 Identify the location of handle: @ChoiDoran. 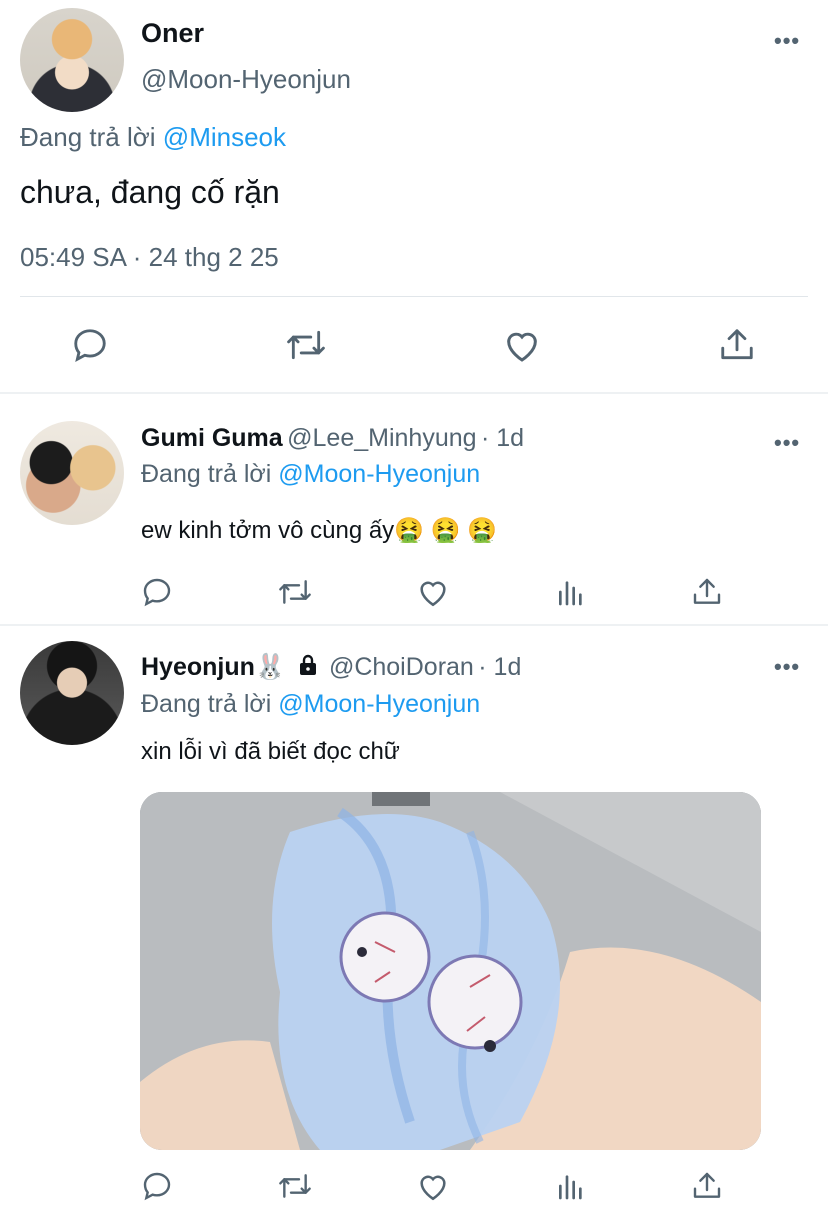
(401, 667).